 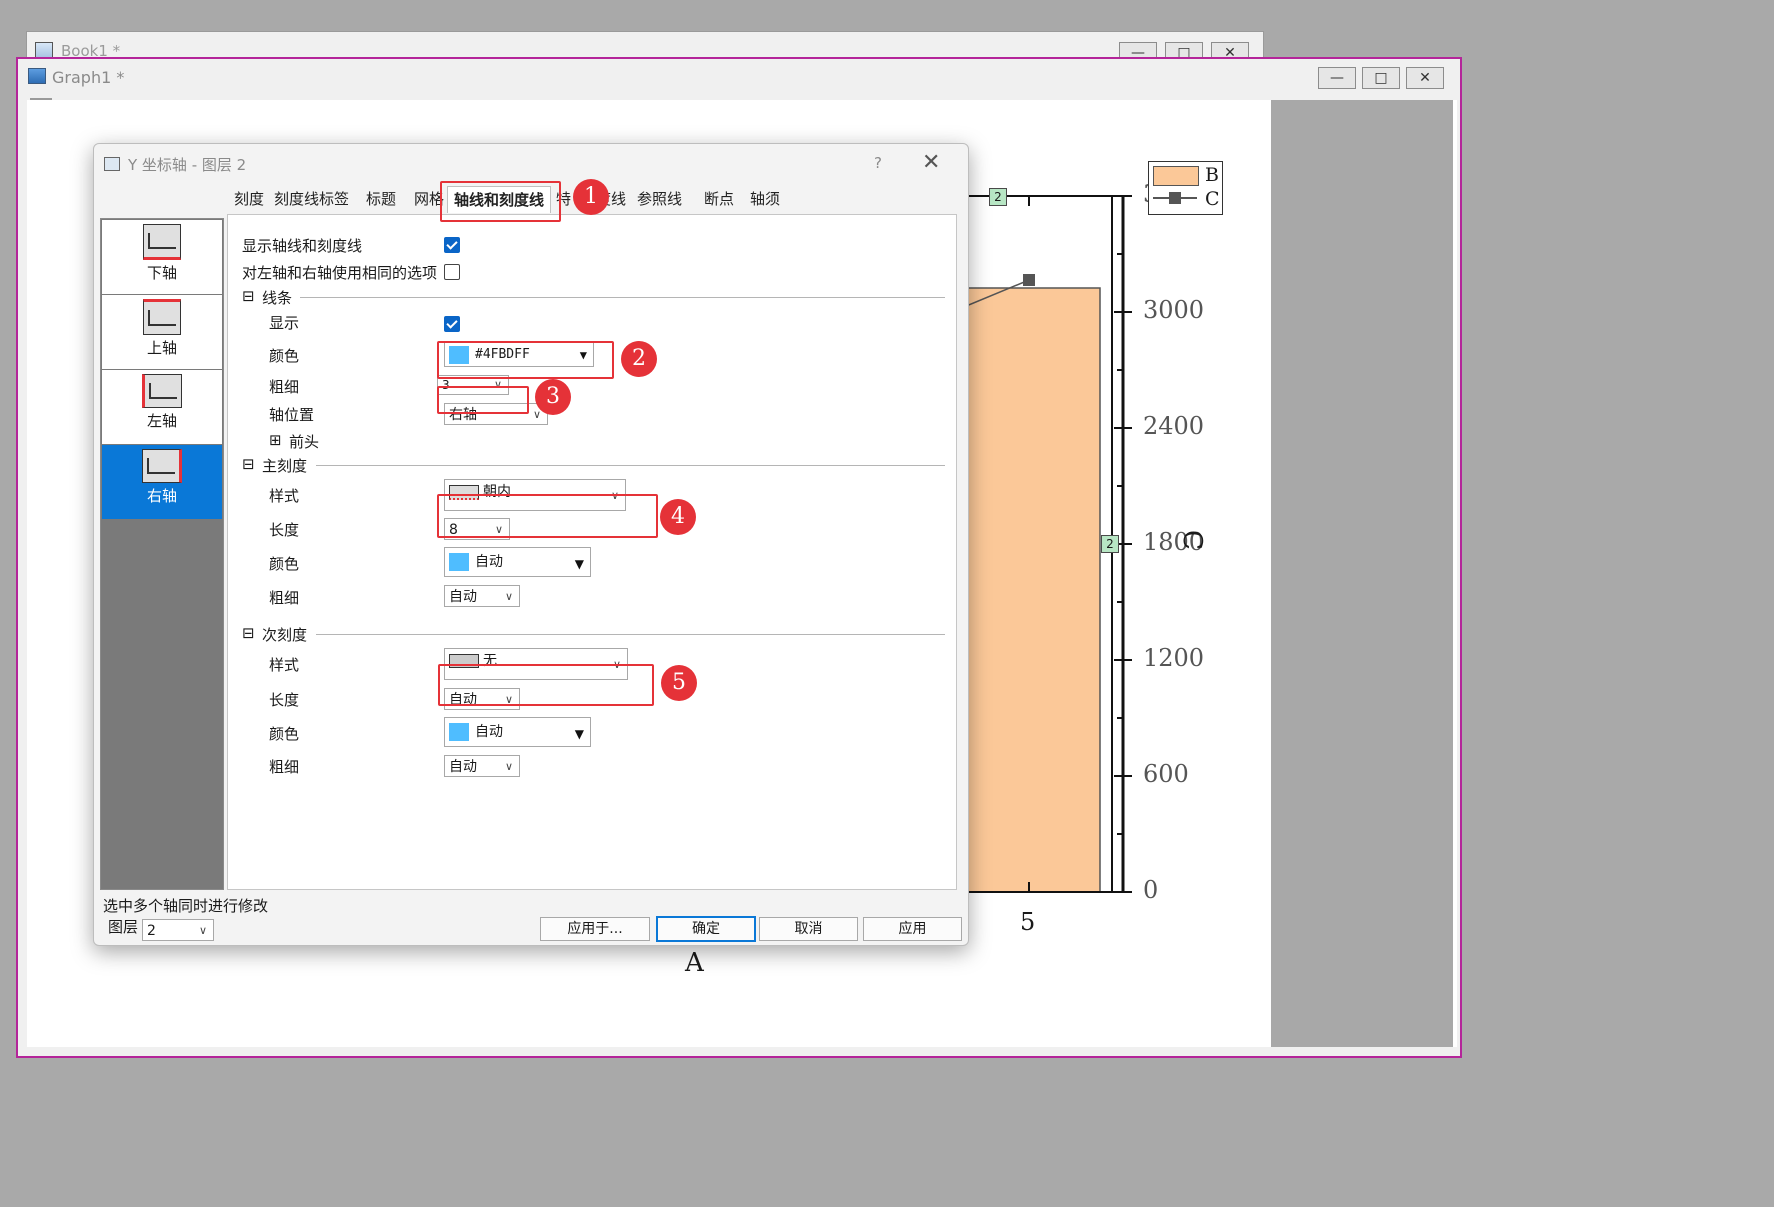 What do you see at coordinates (489, 562) in the screenshot?
I see `major-color-value: 自动` at bounding box center [489, 562].